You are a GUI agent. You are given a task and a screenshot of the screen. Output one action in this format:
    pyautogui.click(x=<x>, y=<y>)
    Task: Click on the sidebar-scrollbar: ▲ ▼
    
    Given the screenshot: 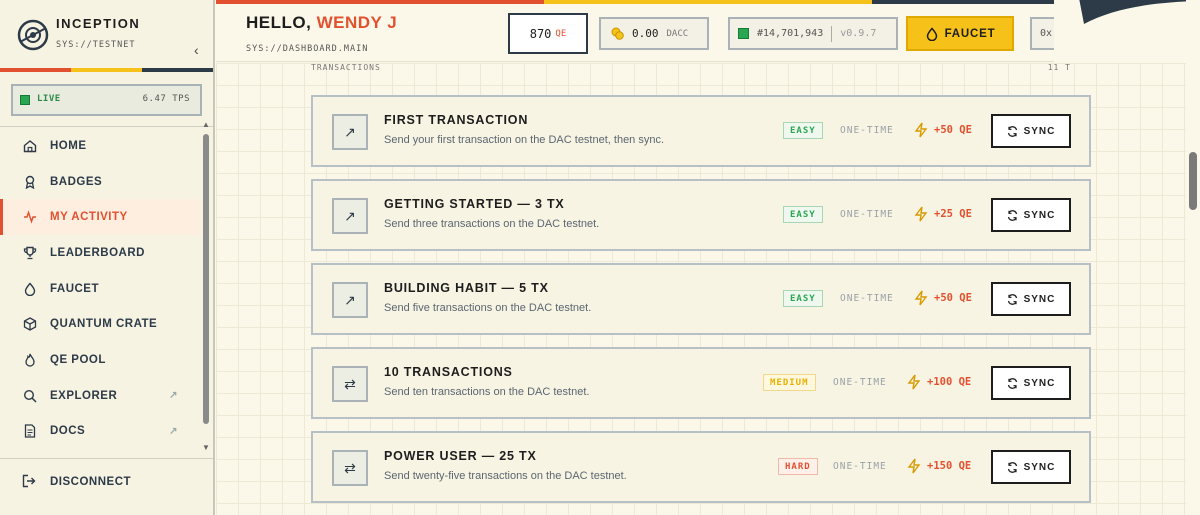 What is the action you would take?
    pyautogui.click(x=206, y=286)
    